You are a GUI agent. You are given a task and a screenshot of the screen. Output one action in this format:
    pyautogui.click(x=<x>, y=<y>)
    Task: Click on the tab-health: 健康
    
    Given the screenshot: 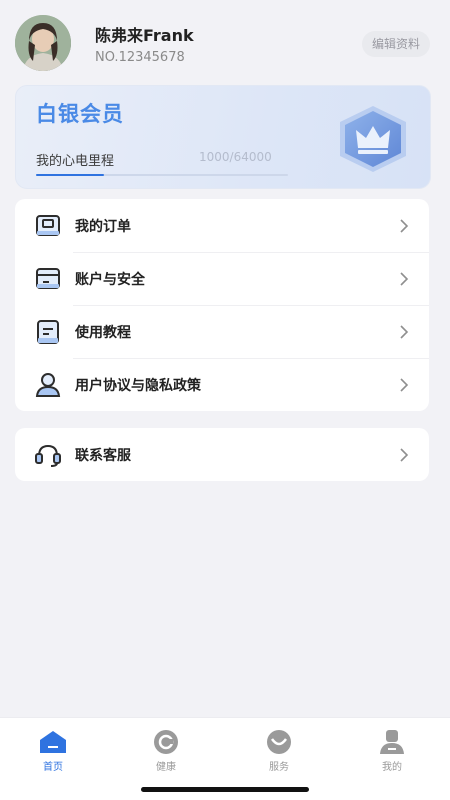 What is the action you would take?
    pyautogui.click(x=166, y=750)
    